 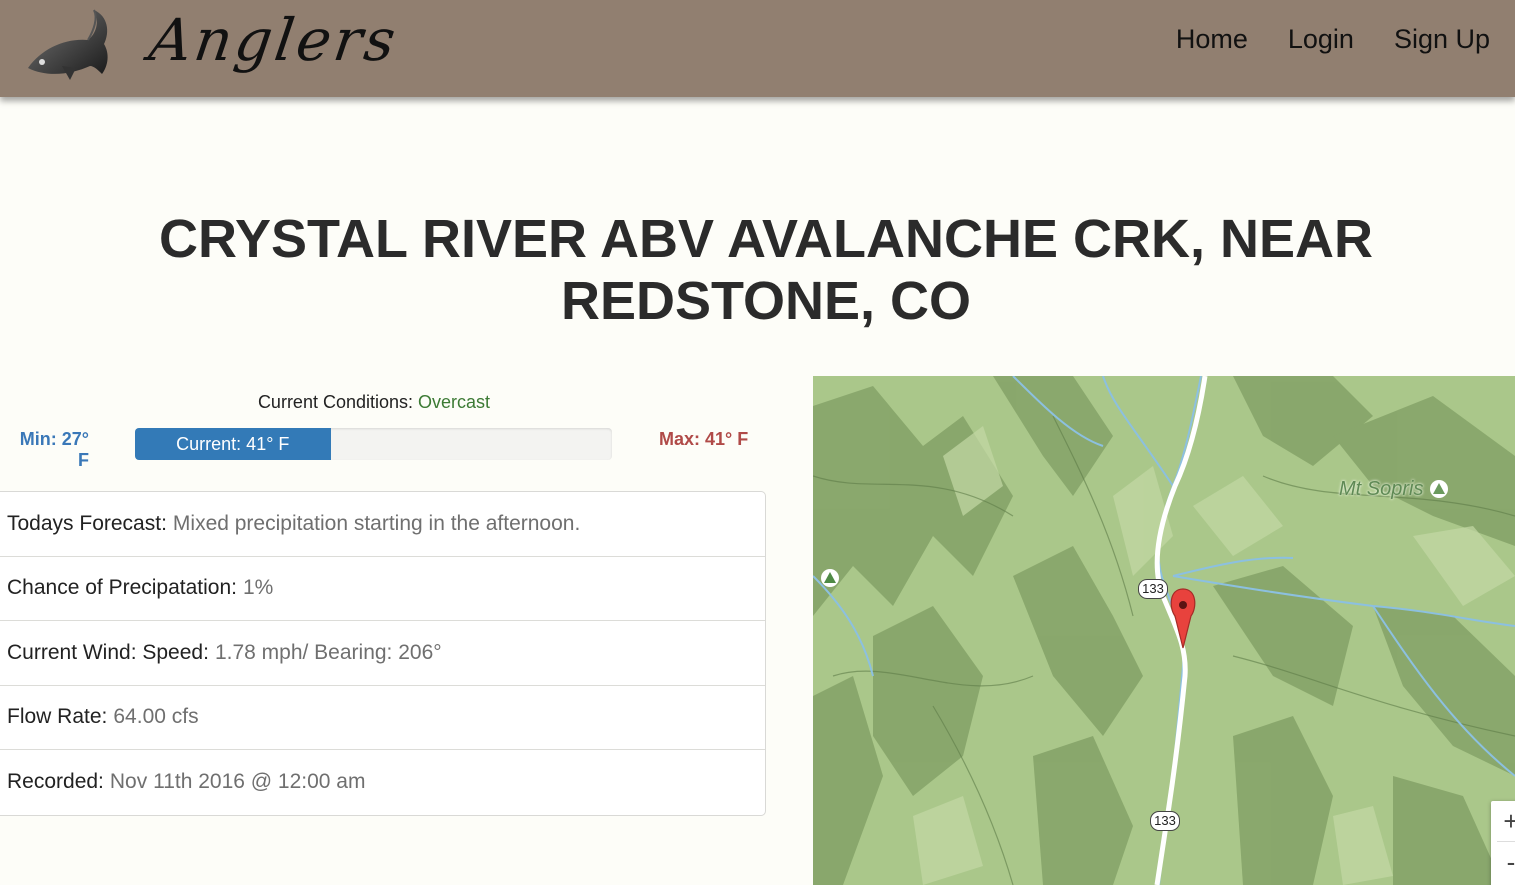 I want to click on current-conditions: Current Conditions: Overcast, so click(x=374, y=402).